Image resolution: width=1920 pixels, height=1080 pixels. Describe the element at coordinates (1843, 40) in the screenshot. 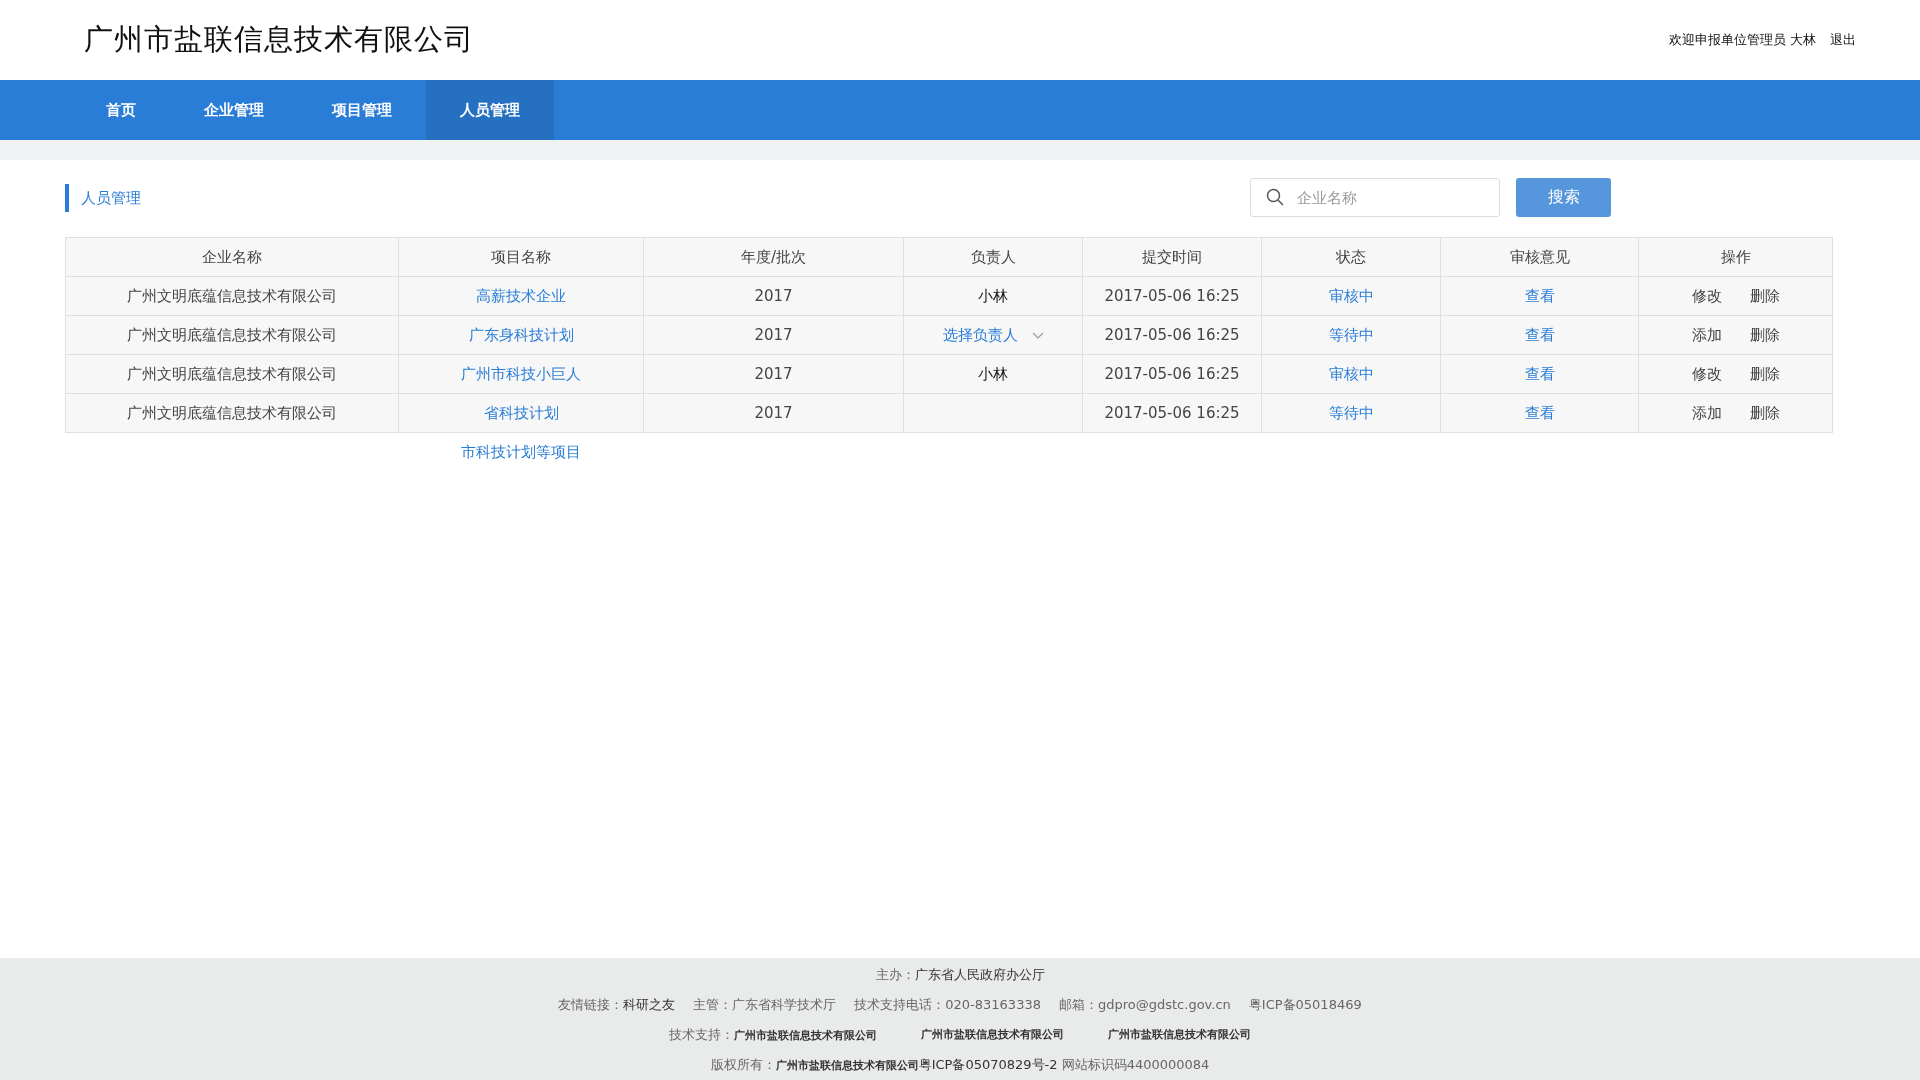

I see `logout-link: 退出` at that location.